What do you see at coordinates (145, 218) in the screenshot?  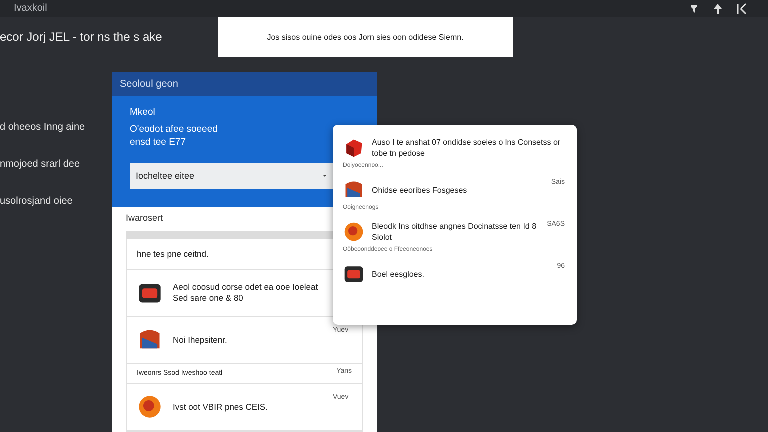 I see `section-title: Iwarosert` at bounding box center [145, 218].